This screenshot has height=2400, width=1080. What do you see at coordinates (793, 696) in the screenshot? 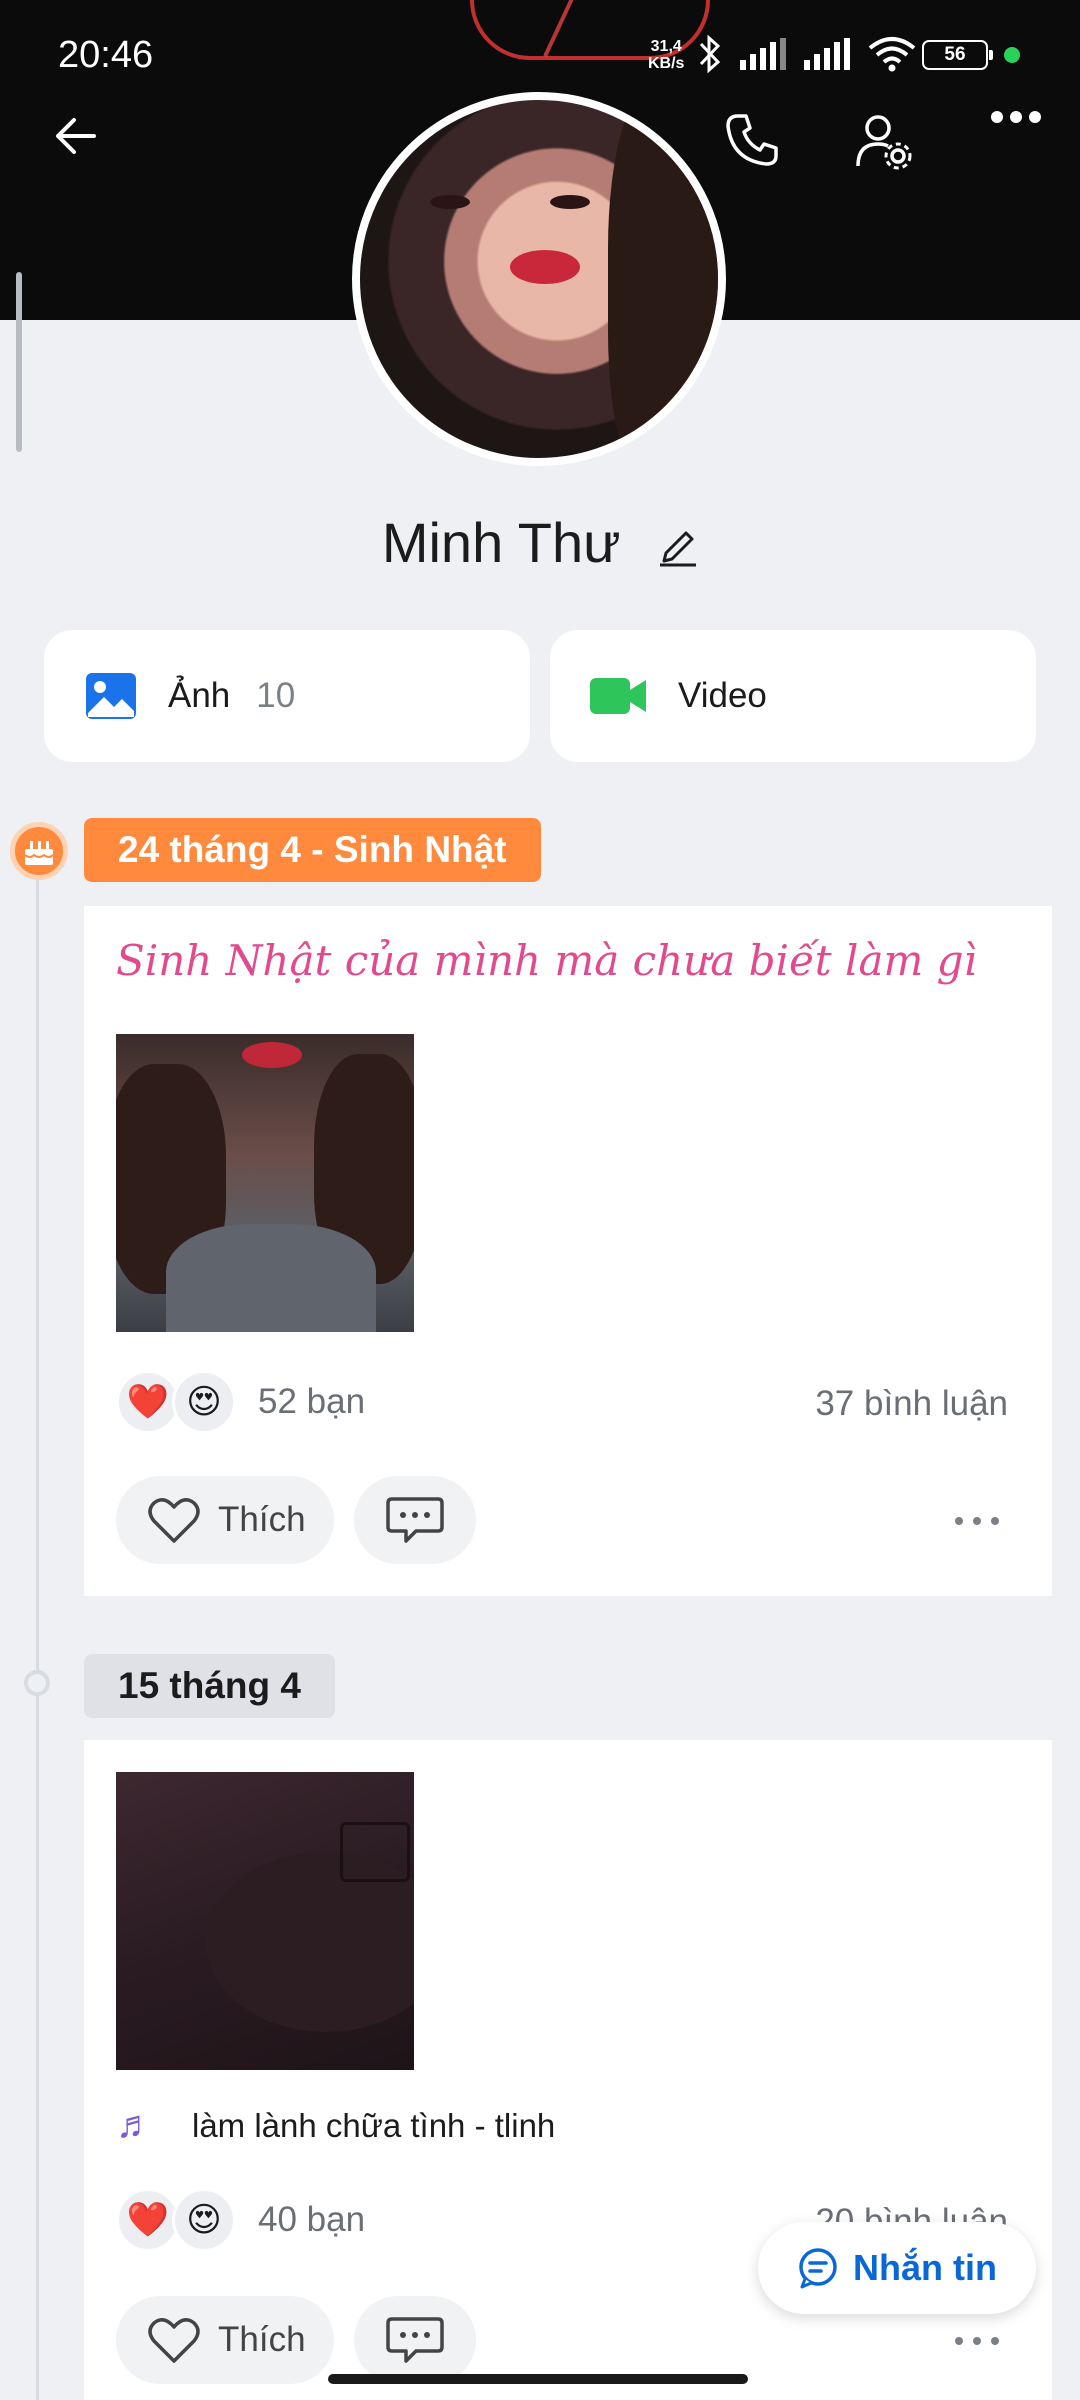
I see `video-button: Video` at bounding box center [793, 696].